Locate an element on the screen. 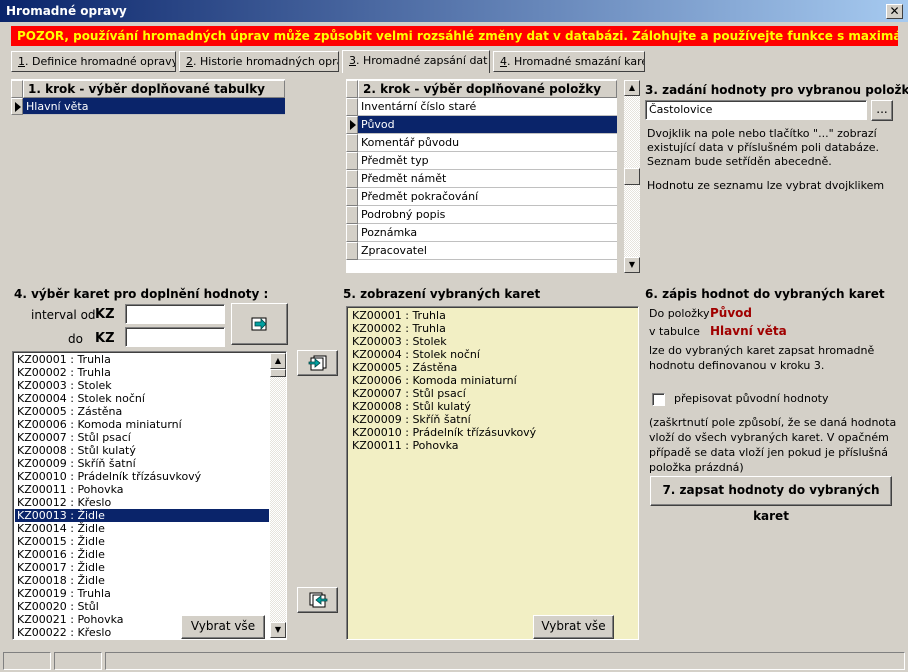  write-values-button: 7. zapsat hodnoty do vybraných karet is located at coordinates (771, 499).